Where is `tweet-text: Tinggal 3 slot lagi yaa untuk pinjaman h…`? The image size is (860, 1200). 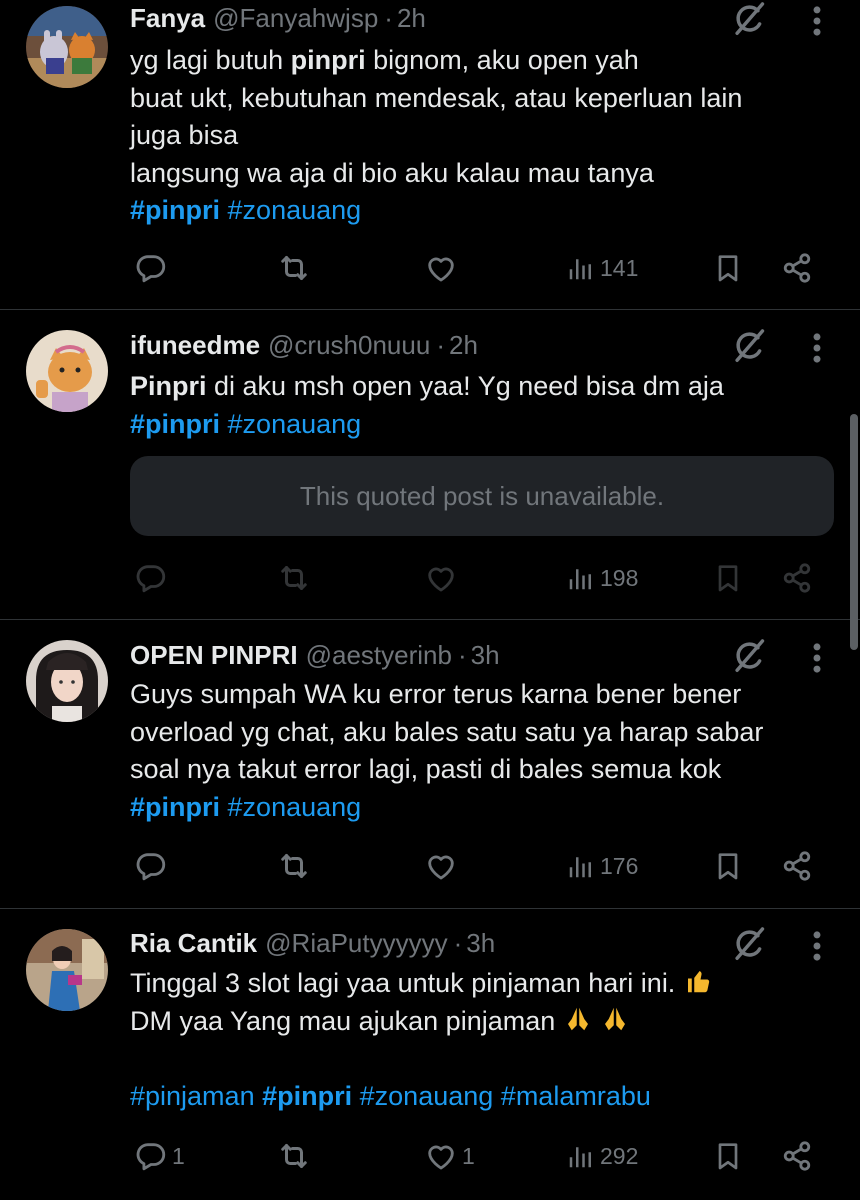
tweet-text: Tinggal 3 slot lagi yaa untuk pinjaman h… is located at coordinates (480, 1040).